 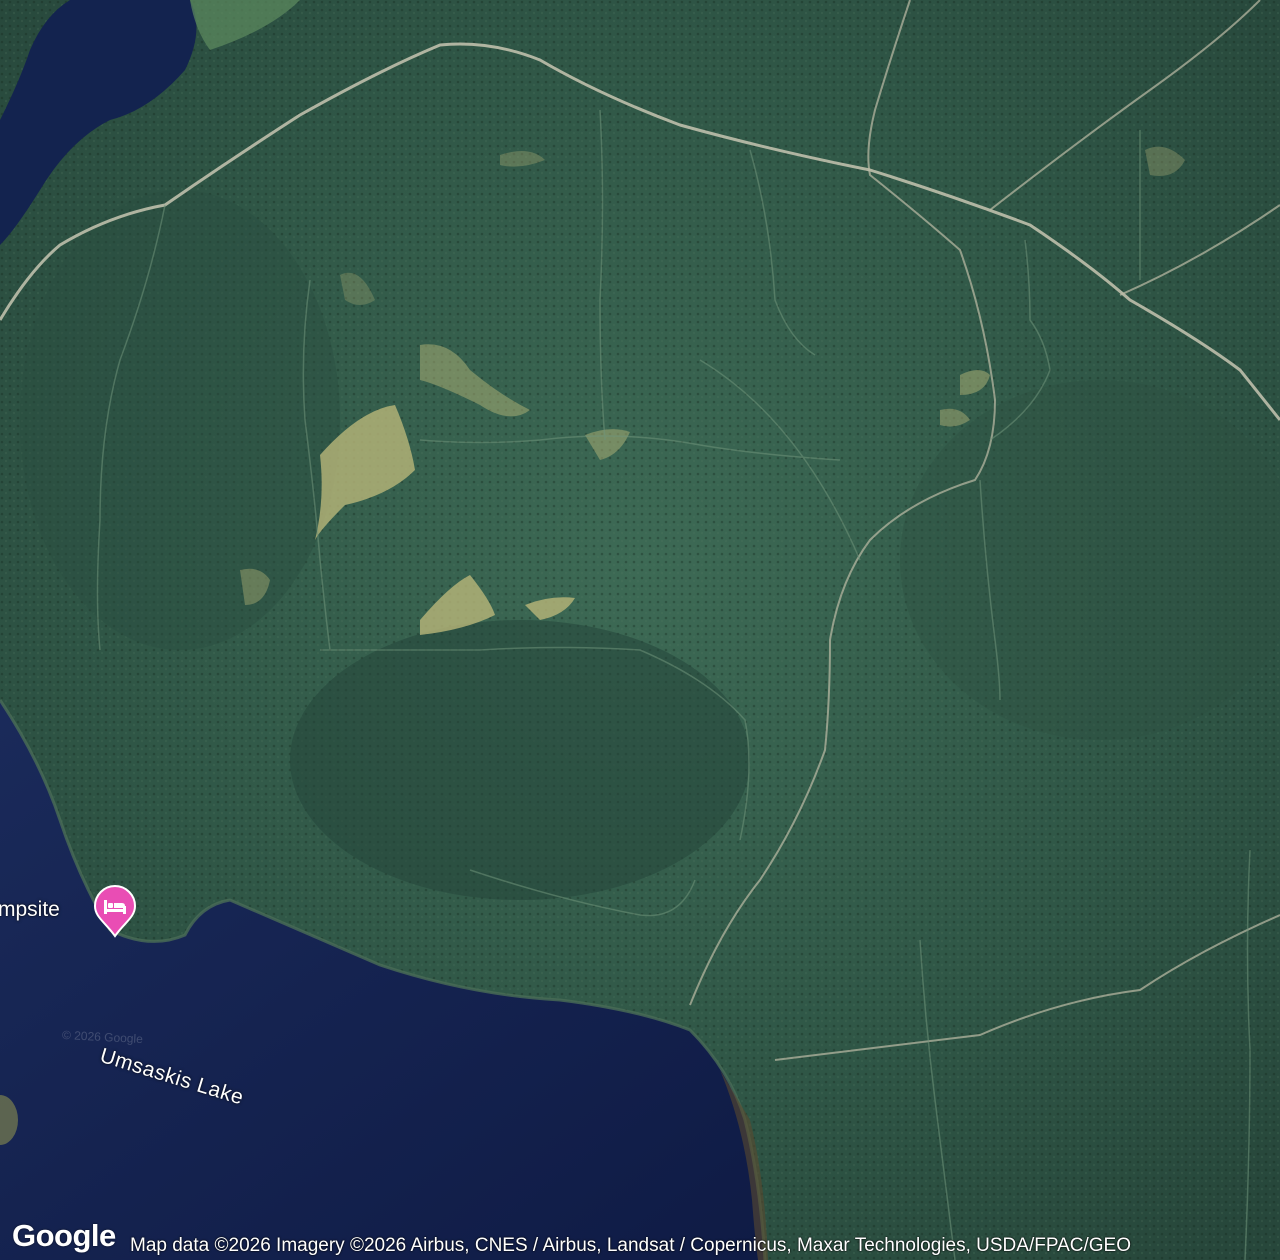 What do you see at coordinates (64, 1235) in the screenshot?
I see `google-logo: Google` at bounding box center [64, 1235].